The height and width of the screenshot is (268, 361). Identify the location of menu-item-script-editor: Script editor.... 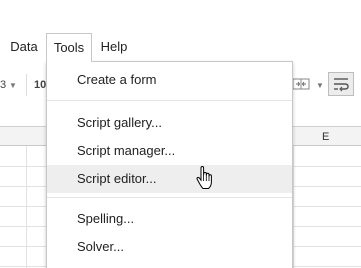
(169, 179).